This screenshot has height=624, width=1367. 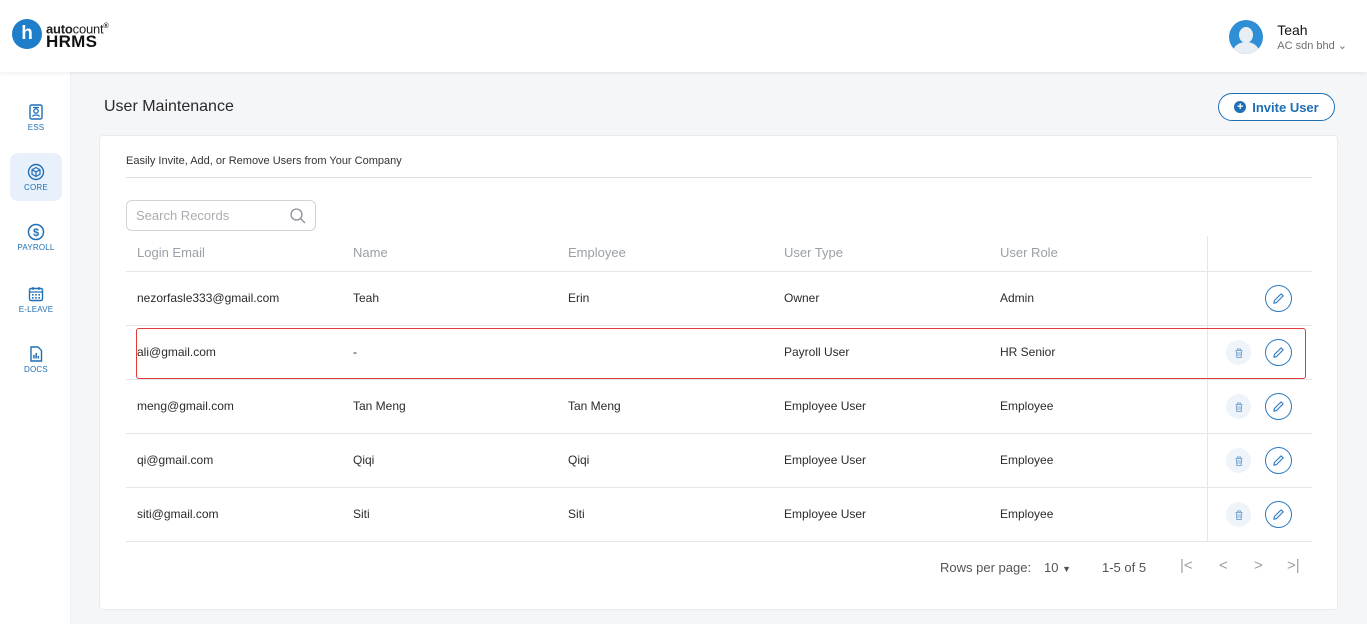 I want to click on next-page-button: >, so click(x=1258, y=565).